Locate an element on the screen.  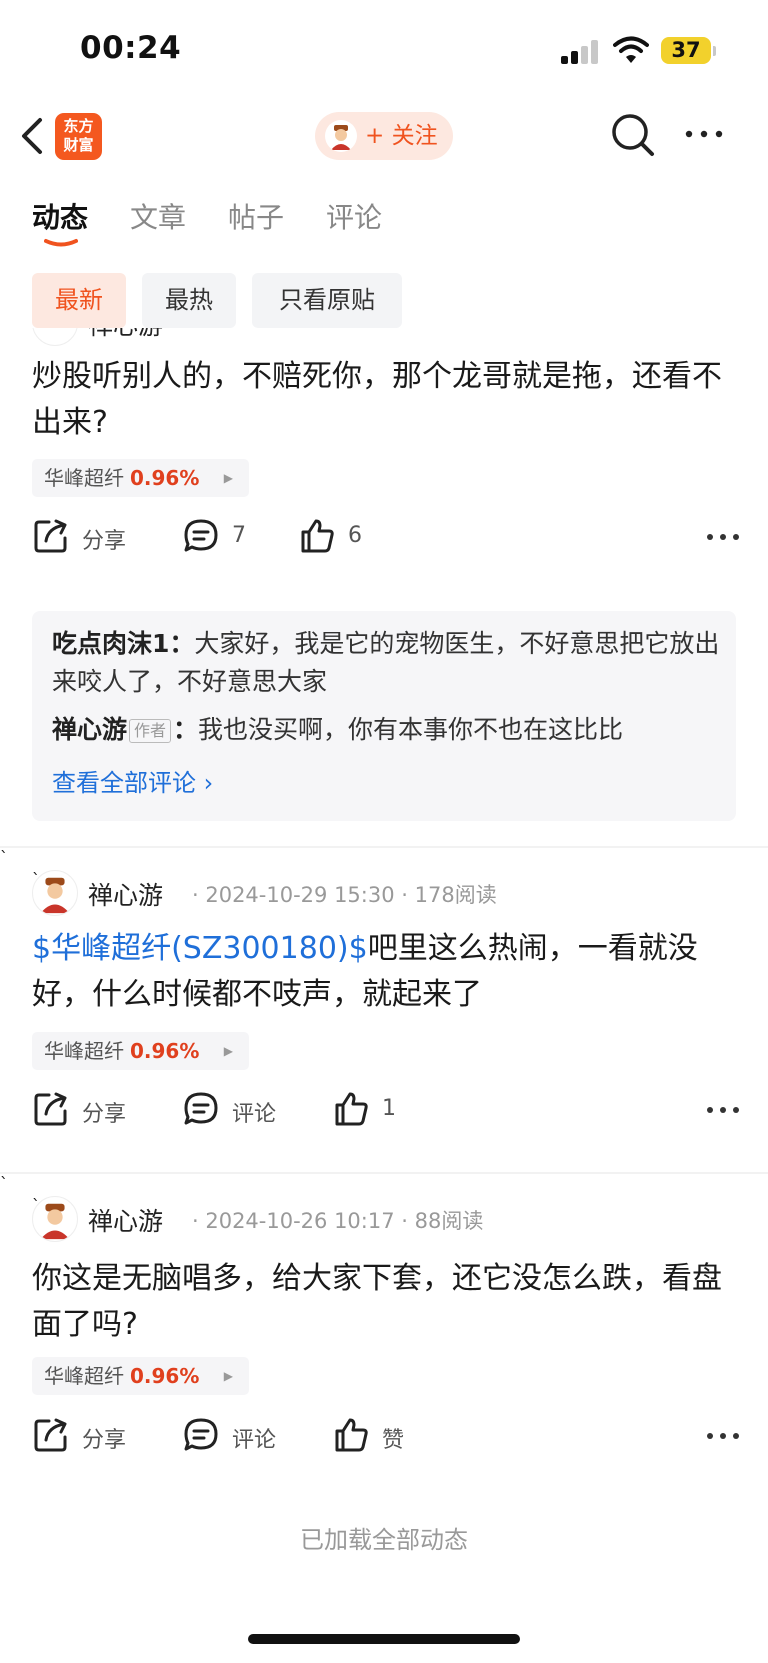
cellular-signal-icon is located at coordinates (581, 52).